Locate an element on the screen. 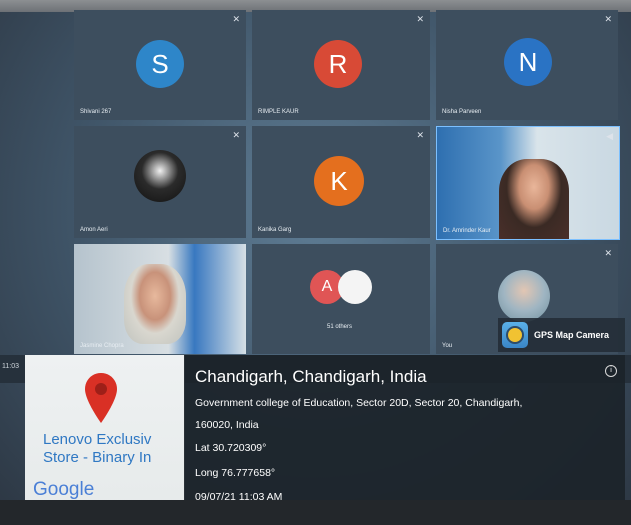  speaker-icon: ◀ is located at coordinates (609, 136).